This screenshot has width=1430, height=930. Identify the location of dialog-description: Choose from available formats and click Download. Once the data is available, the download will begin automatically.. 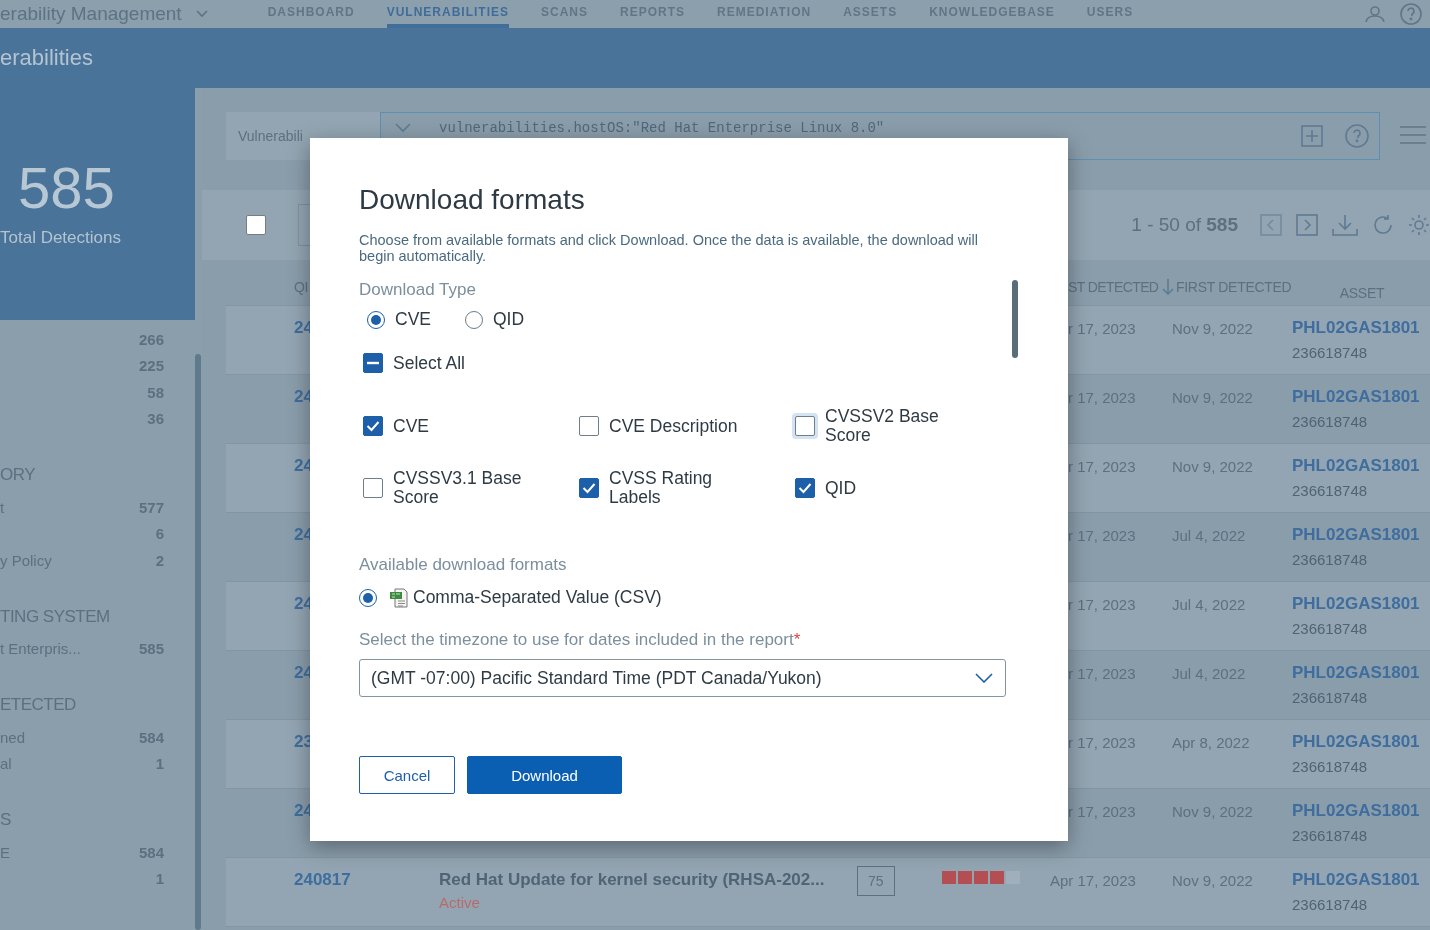
(669, 248).